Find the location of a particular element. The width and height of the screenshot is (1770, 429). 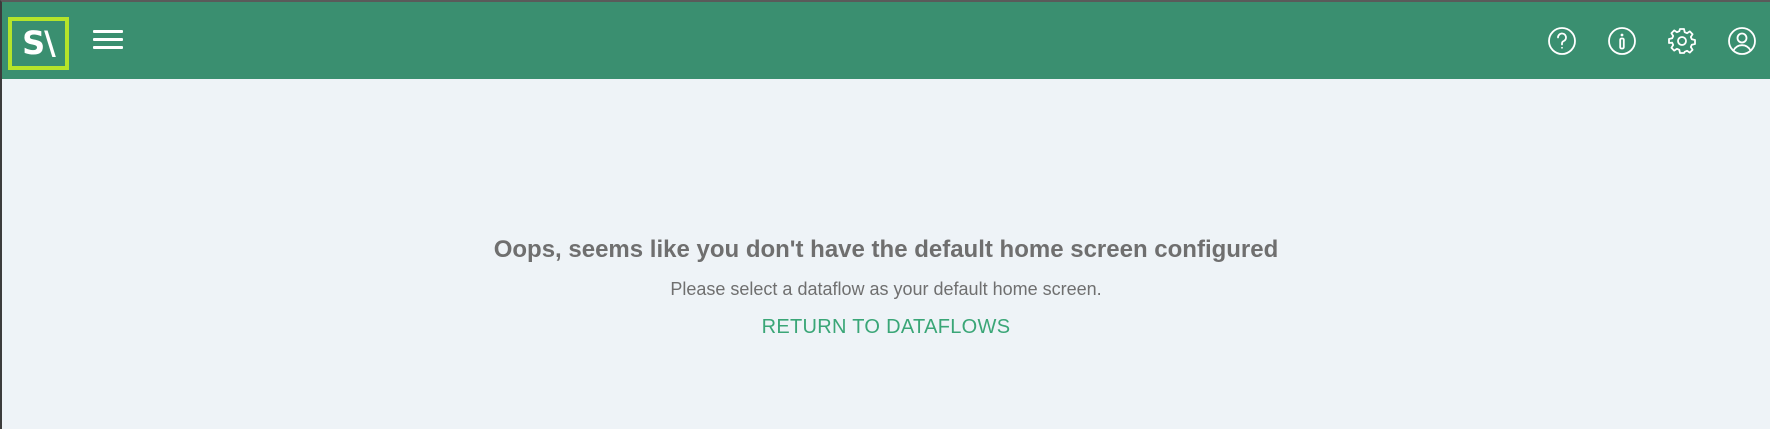

return-to-dataflows-wrapper: RETURN TO DATAFLOWS is located at coordinates (886, 327).